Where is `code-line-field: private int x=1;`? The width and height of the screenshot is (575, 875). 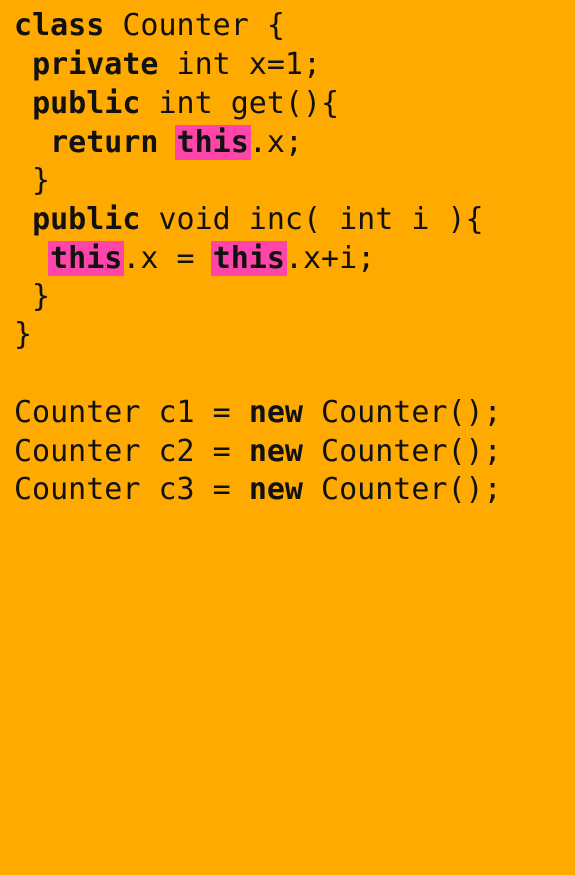
code-line-field: private int x=1; is located at coordinates (167, 65).